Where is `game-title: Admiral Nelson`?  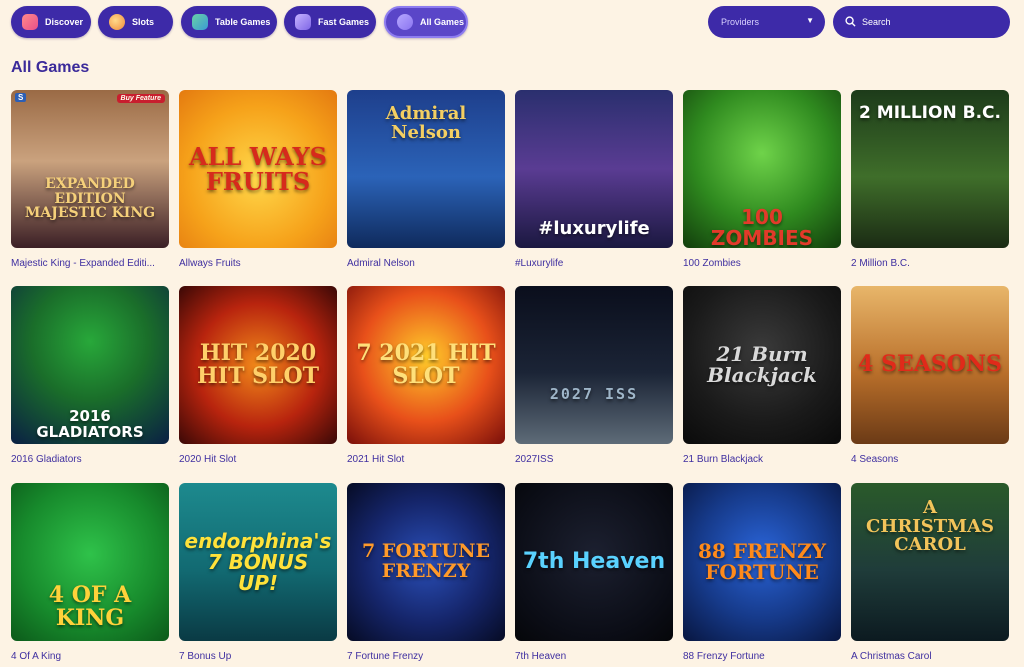 game-title: Admiral Nelson is located at coordinates (381, 263).